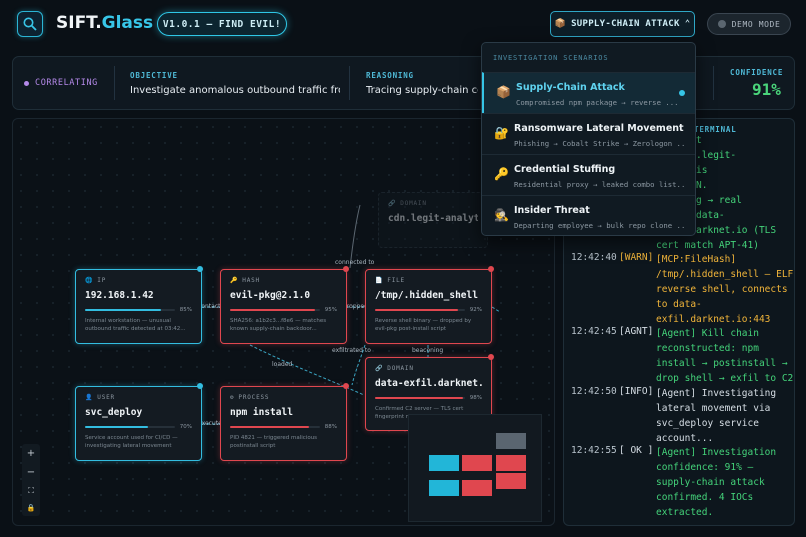 Image resolution: width=806 pixels, height=537 pixels. Describe the element at coordinates (594, 450) in the screenshot. I see `log-timestamp: 12:42:55` at that location.